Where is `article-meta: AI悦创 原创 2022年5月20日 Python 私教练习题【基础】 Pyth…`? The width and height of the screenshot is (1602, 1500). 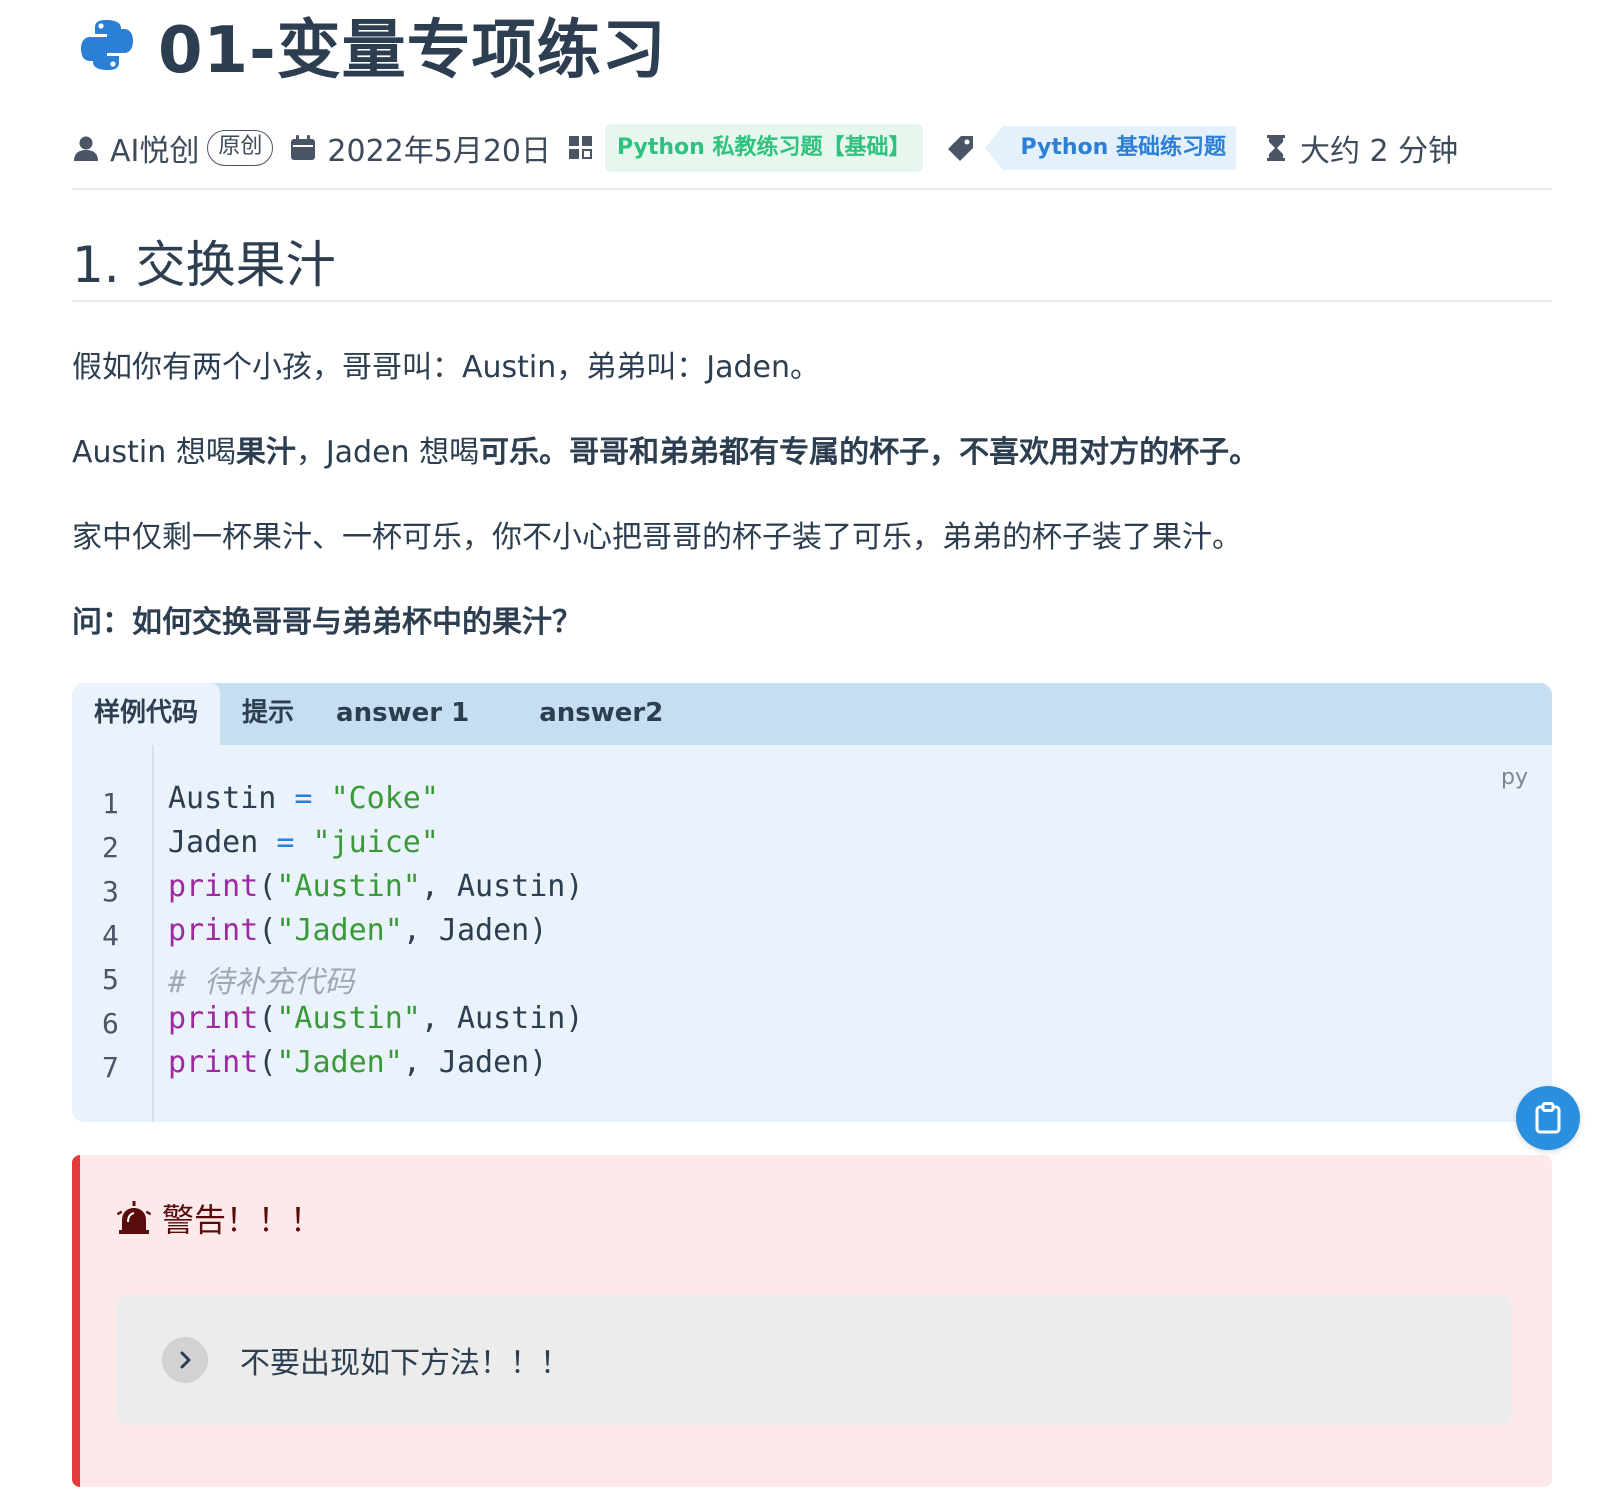
article-meta: AI悦创 原创 2022年5月20日 Python 私教练习题【基础】 Pyth… is located at coordinates (812, 148).